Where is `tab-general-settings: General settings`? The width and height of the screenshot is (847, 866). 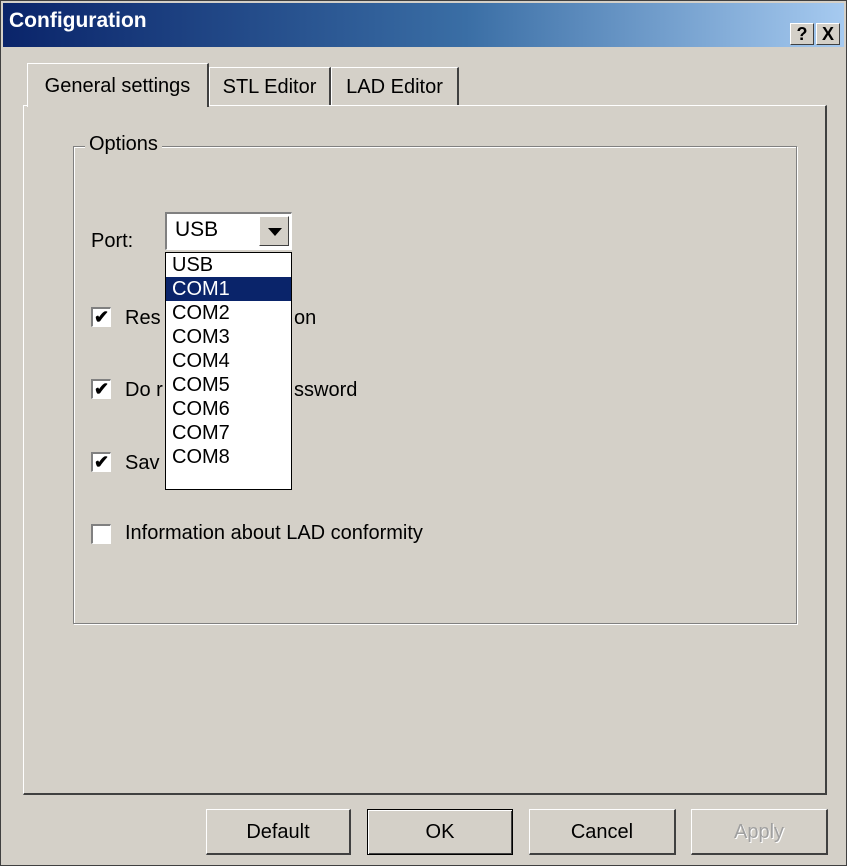
tab-general-settings: General settings is located at coordinates (118, 85).